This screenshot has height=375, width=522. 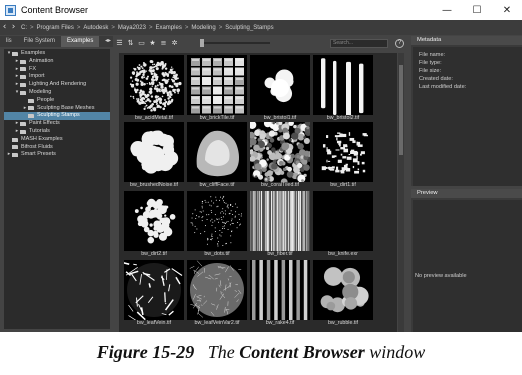 I want to click on tree-item: ▸ FX, so click(x=57, y=70).